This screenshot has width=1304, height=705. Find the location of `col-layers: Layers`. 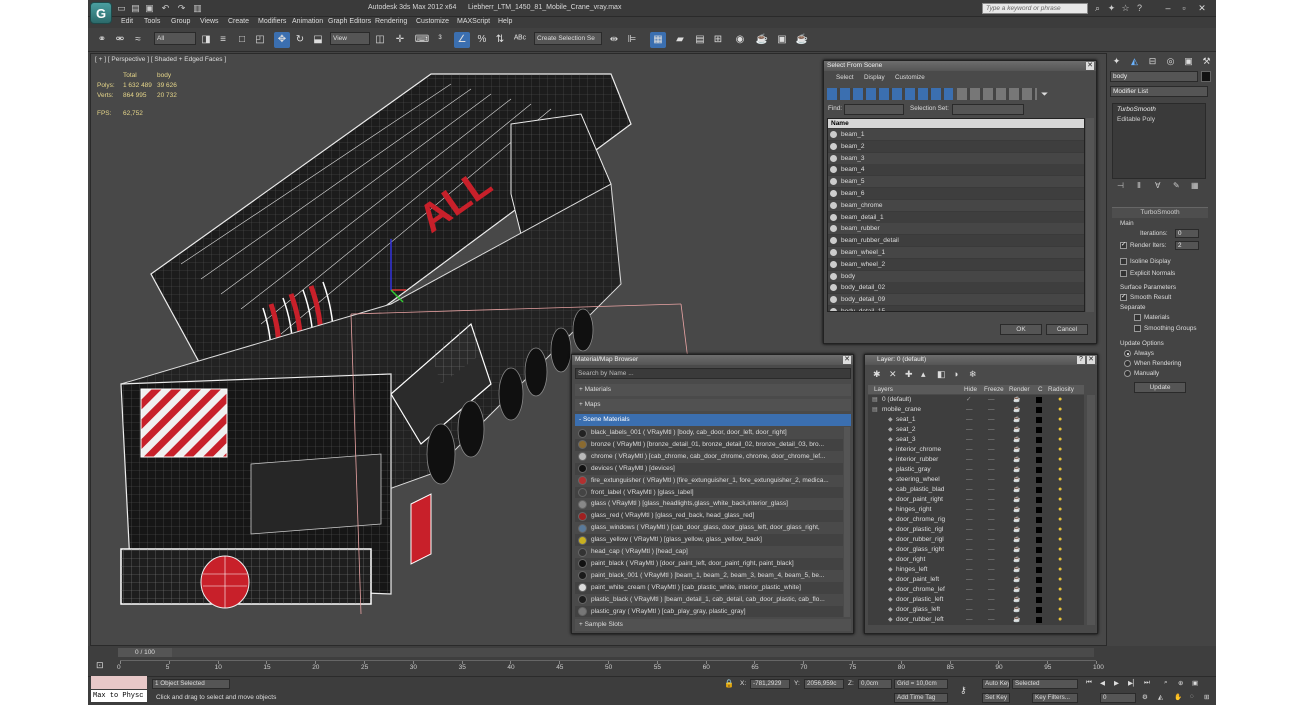

col-layers: Layers is located at coordinates (883, 389).